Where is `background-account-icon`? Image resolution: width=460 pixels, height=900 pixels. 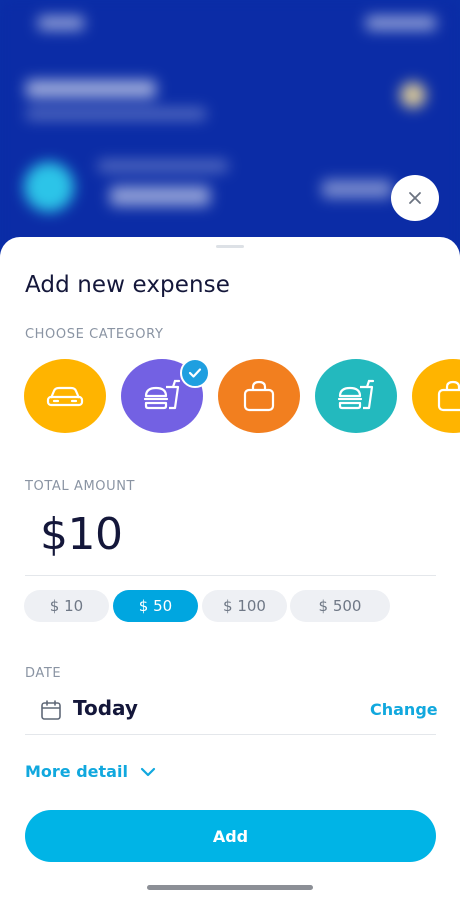
background-account-icon is located at coordinates (49, 187).